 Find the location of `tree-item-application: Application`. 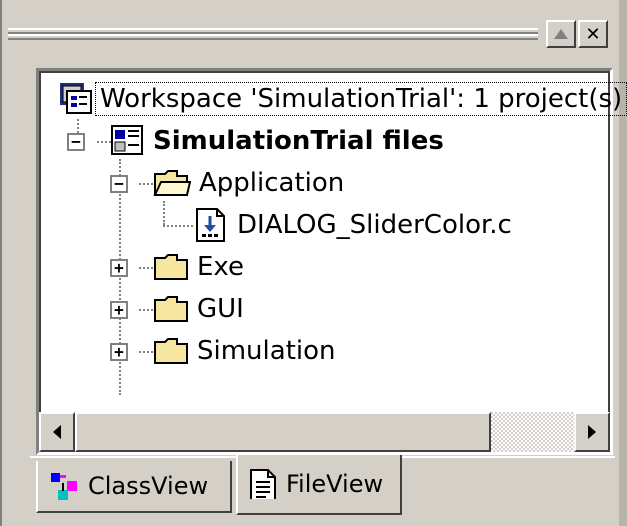

tree-item-application: Application is located at coordinates (250, 183).